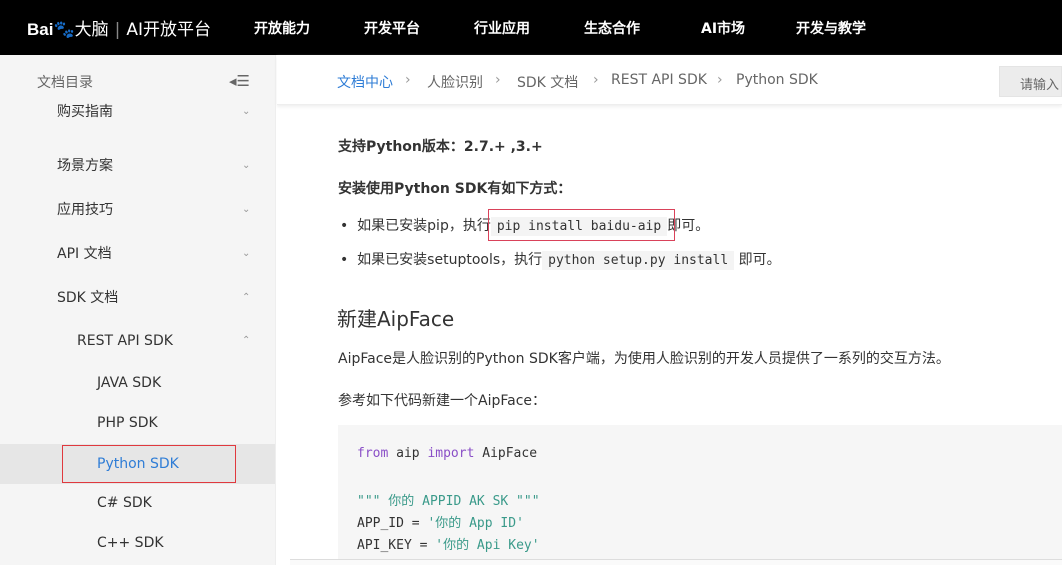  I want to click on sidebar-item: REST API SDK ⌃, so click(137, 341).